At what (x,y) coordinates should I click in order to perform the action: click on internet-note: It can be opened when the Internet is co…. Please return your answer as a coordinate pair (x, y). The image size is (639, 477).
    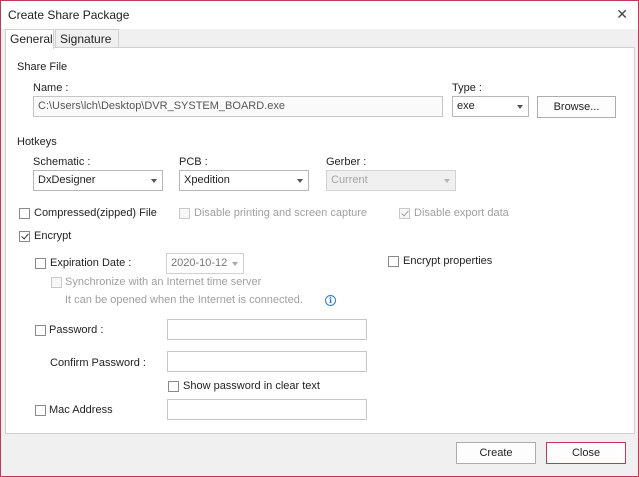
    Looking at the image, I should click on (184, 300).